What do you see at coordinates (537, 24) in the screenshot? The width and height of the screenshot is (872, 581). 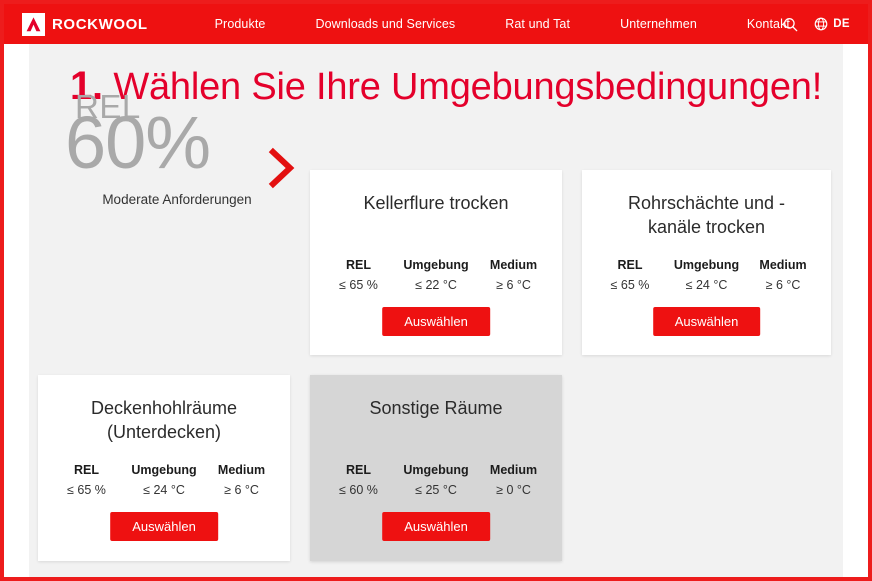 I see `nav-link-rat-und-tat: Rat und Tat` at bounding box center [537, 24].